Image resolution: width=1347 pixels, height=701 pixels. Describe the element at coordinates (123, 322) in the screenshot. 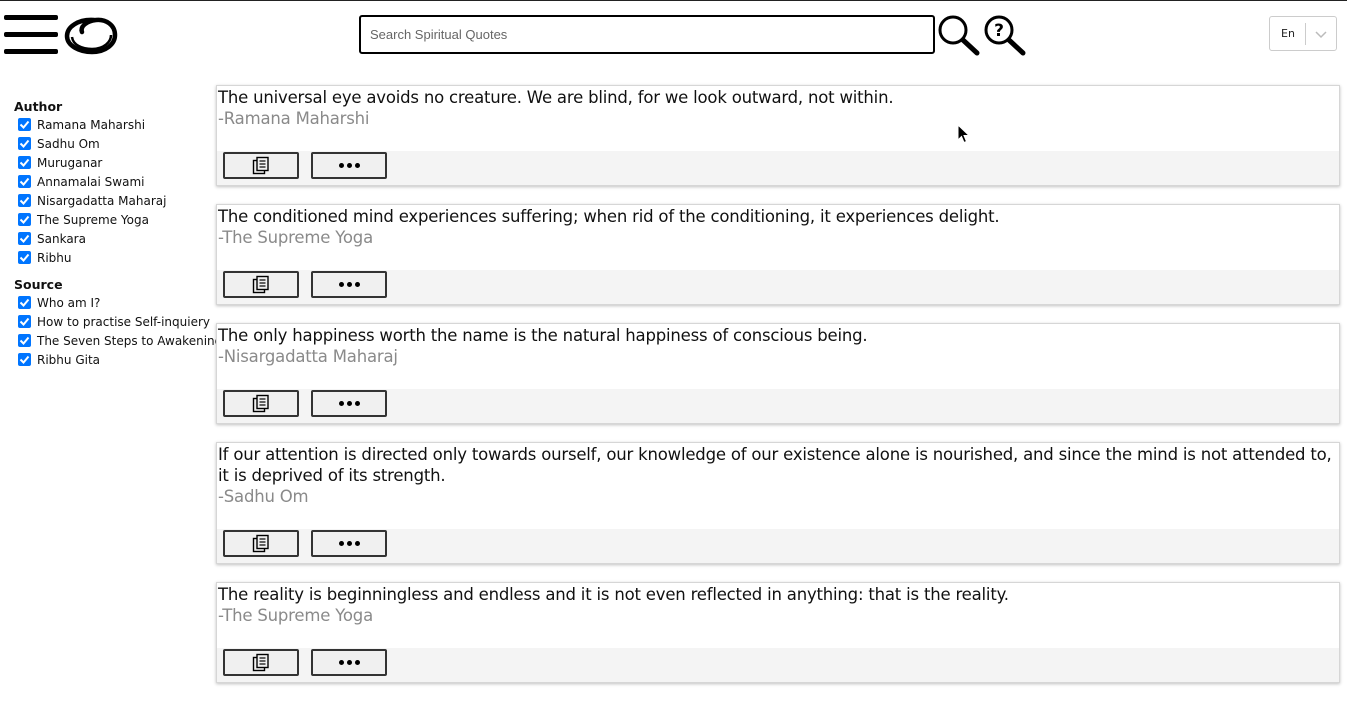

I see `source-filter-label: How to practise Self-inquiery` at that location.